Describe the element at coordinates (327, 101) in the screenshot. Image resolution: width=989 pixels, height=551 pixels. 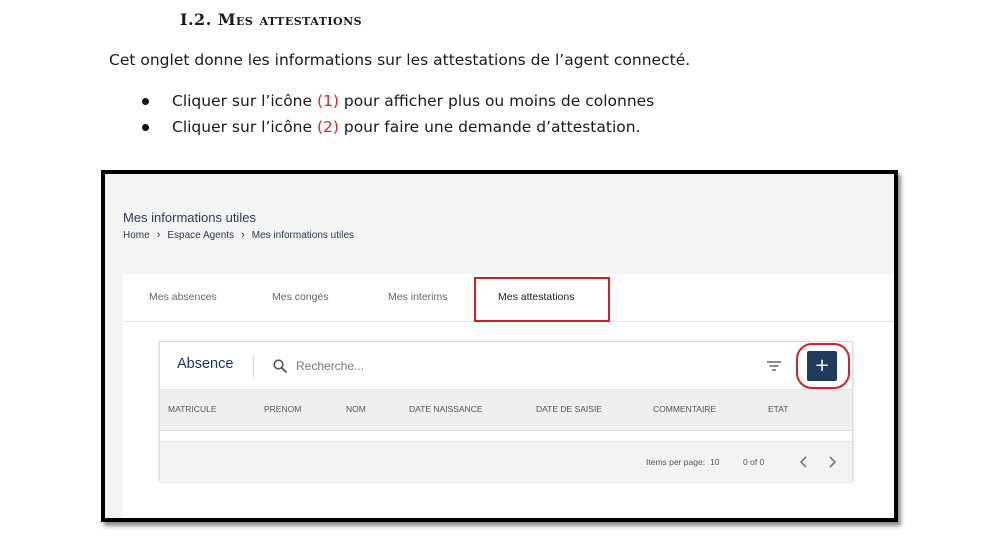
I see `instruction-marker: (1)` at that location.